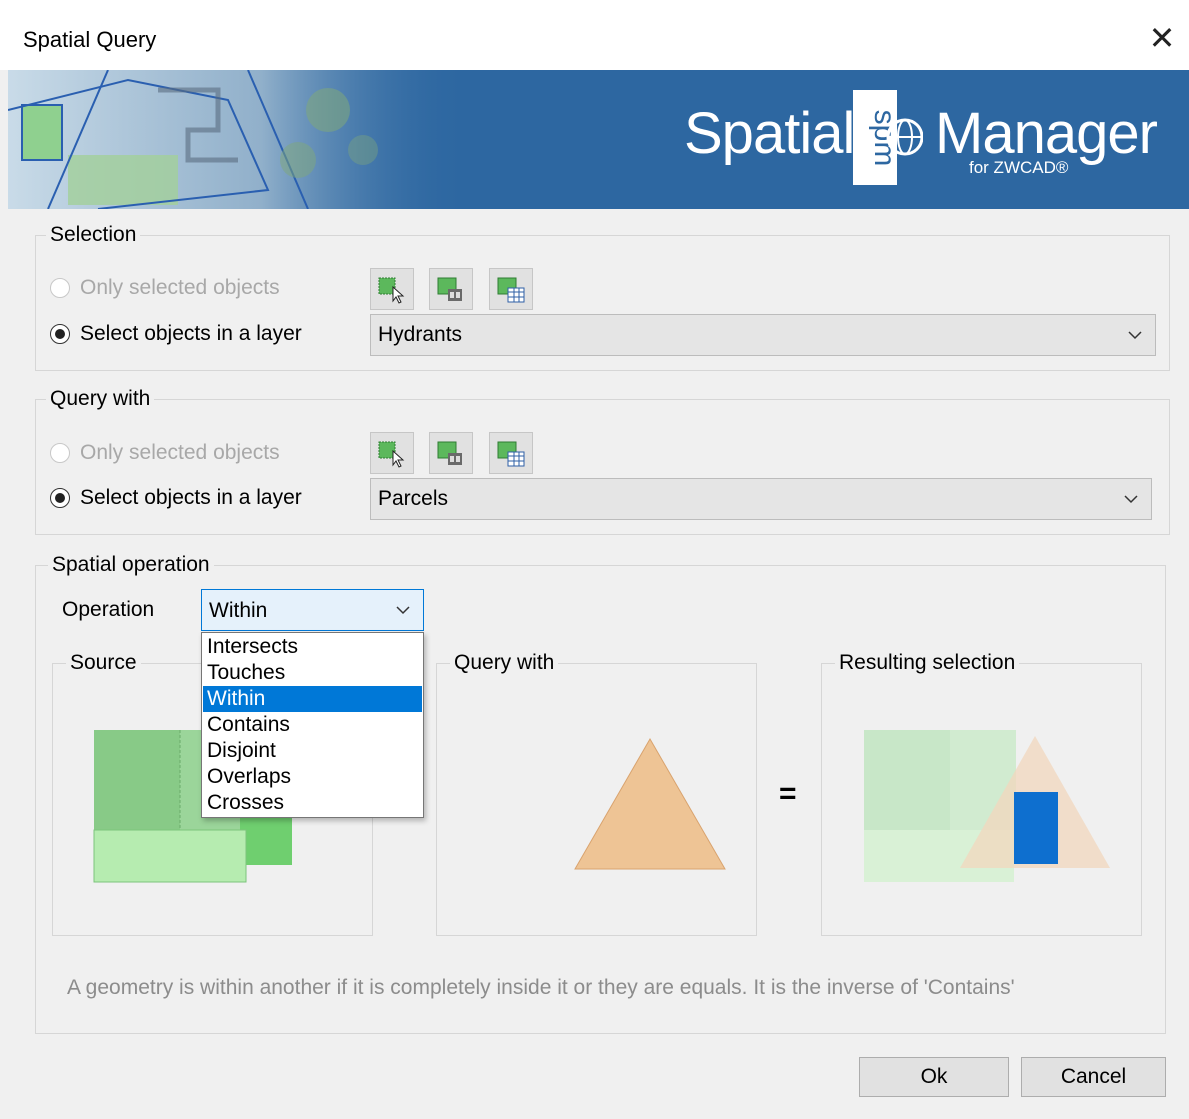 This screenshot has height=1119, width=1189. I want to click on query-layer-radio: Select objects in a layer, so click(176, 498).